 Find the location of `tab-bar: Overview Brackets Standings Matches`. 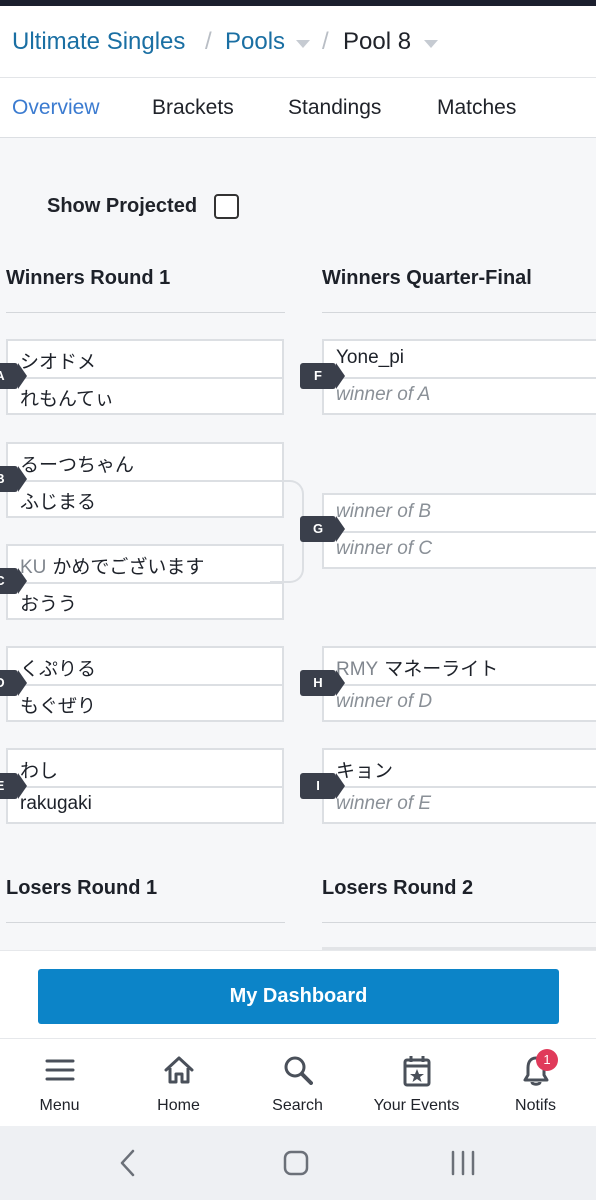

tab-bar: Overview Brackets Standings Matches is located at coordinates (298, 108).